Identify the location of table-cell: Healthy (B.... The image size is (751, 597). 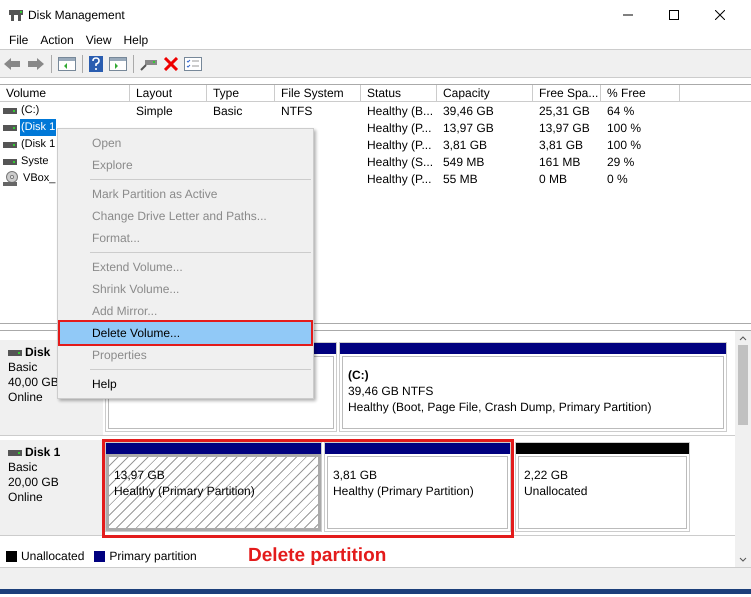
(400, 111).